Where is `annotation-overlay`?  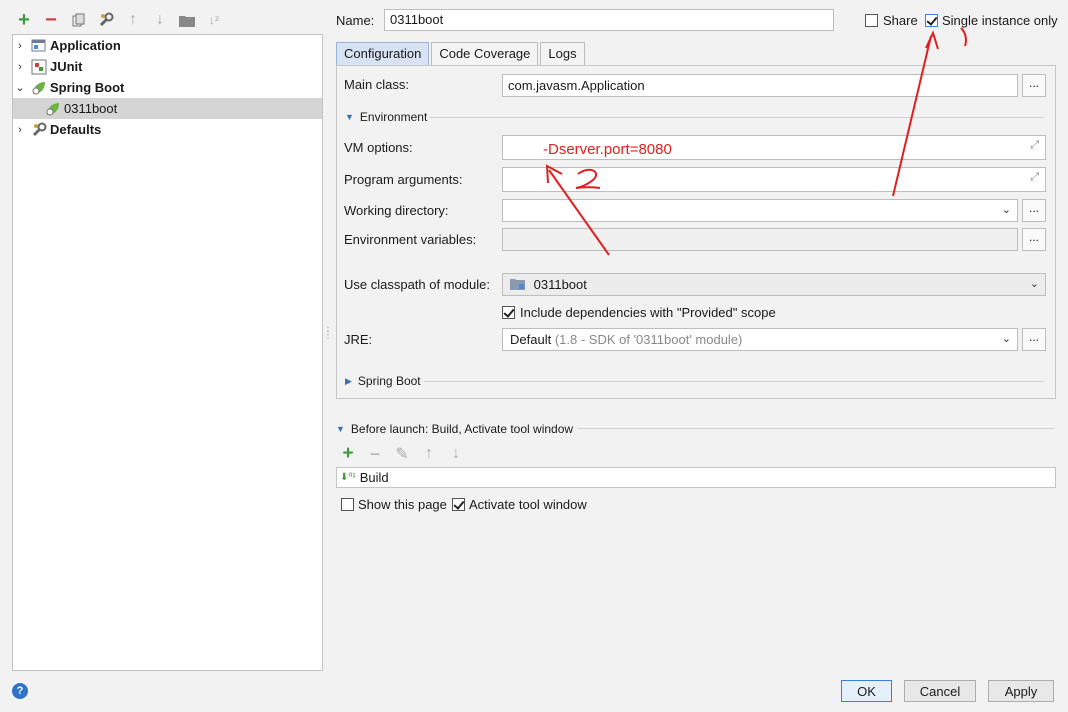
annotation-overlay is located at coordinates (756, 141).